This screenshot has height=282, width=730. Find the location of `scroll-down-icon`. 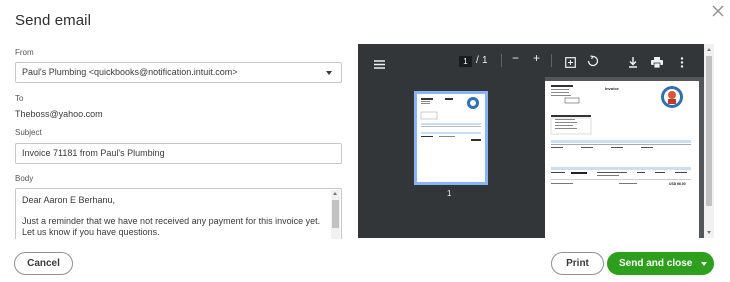

scroll-down-icon is located at coordinates (709, 232).